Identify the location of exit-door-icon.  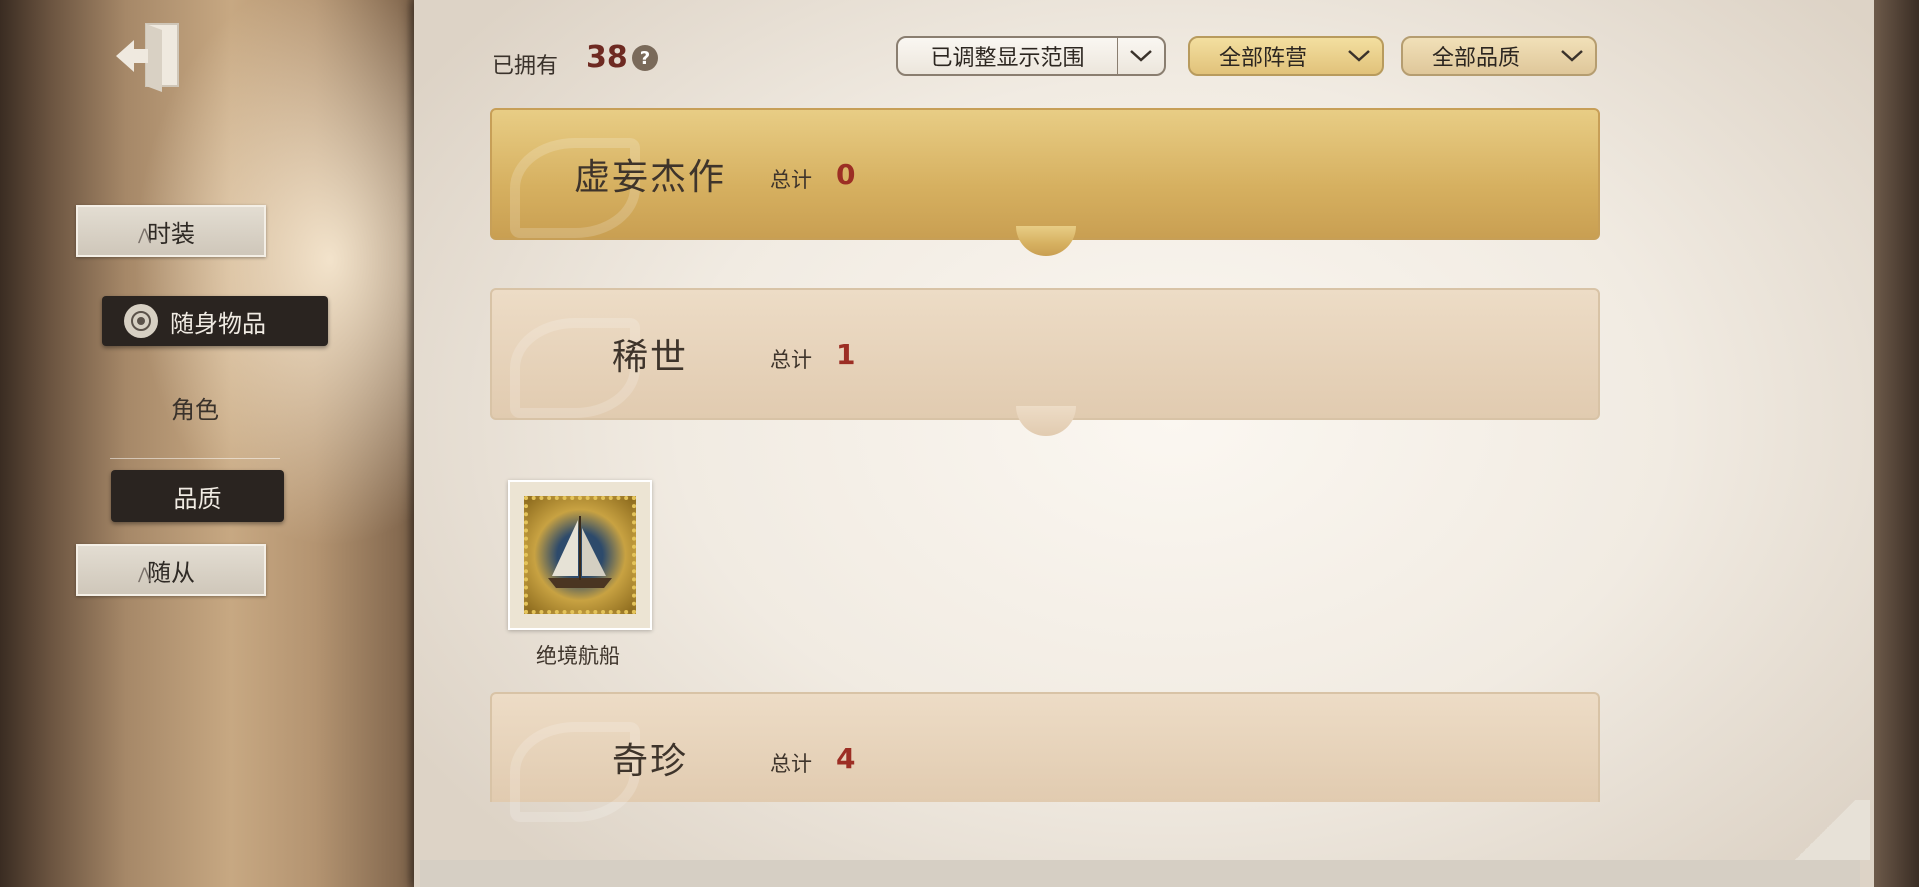
(147, 57).